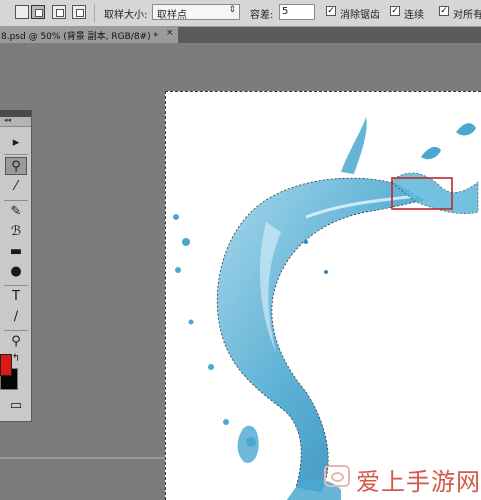  What do you see at coordinates (16, 252) in the screenshot?
I see `gradient-tool-icon: ▬` at bounding box center [16, 252].